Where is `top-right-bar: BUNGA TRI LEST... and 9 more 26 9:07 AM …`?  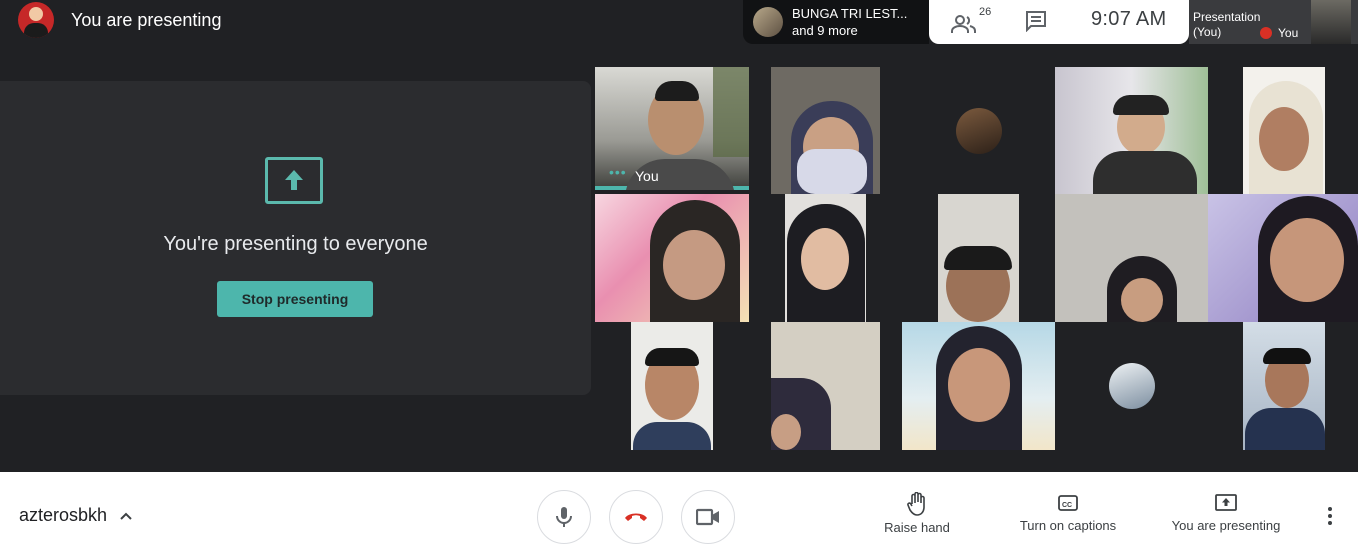
top-right-bar: BUNGA TRI LEST... and 9 more 26 9:07 AM … is located at coordinates (1050, 22).